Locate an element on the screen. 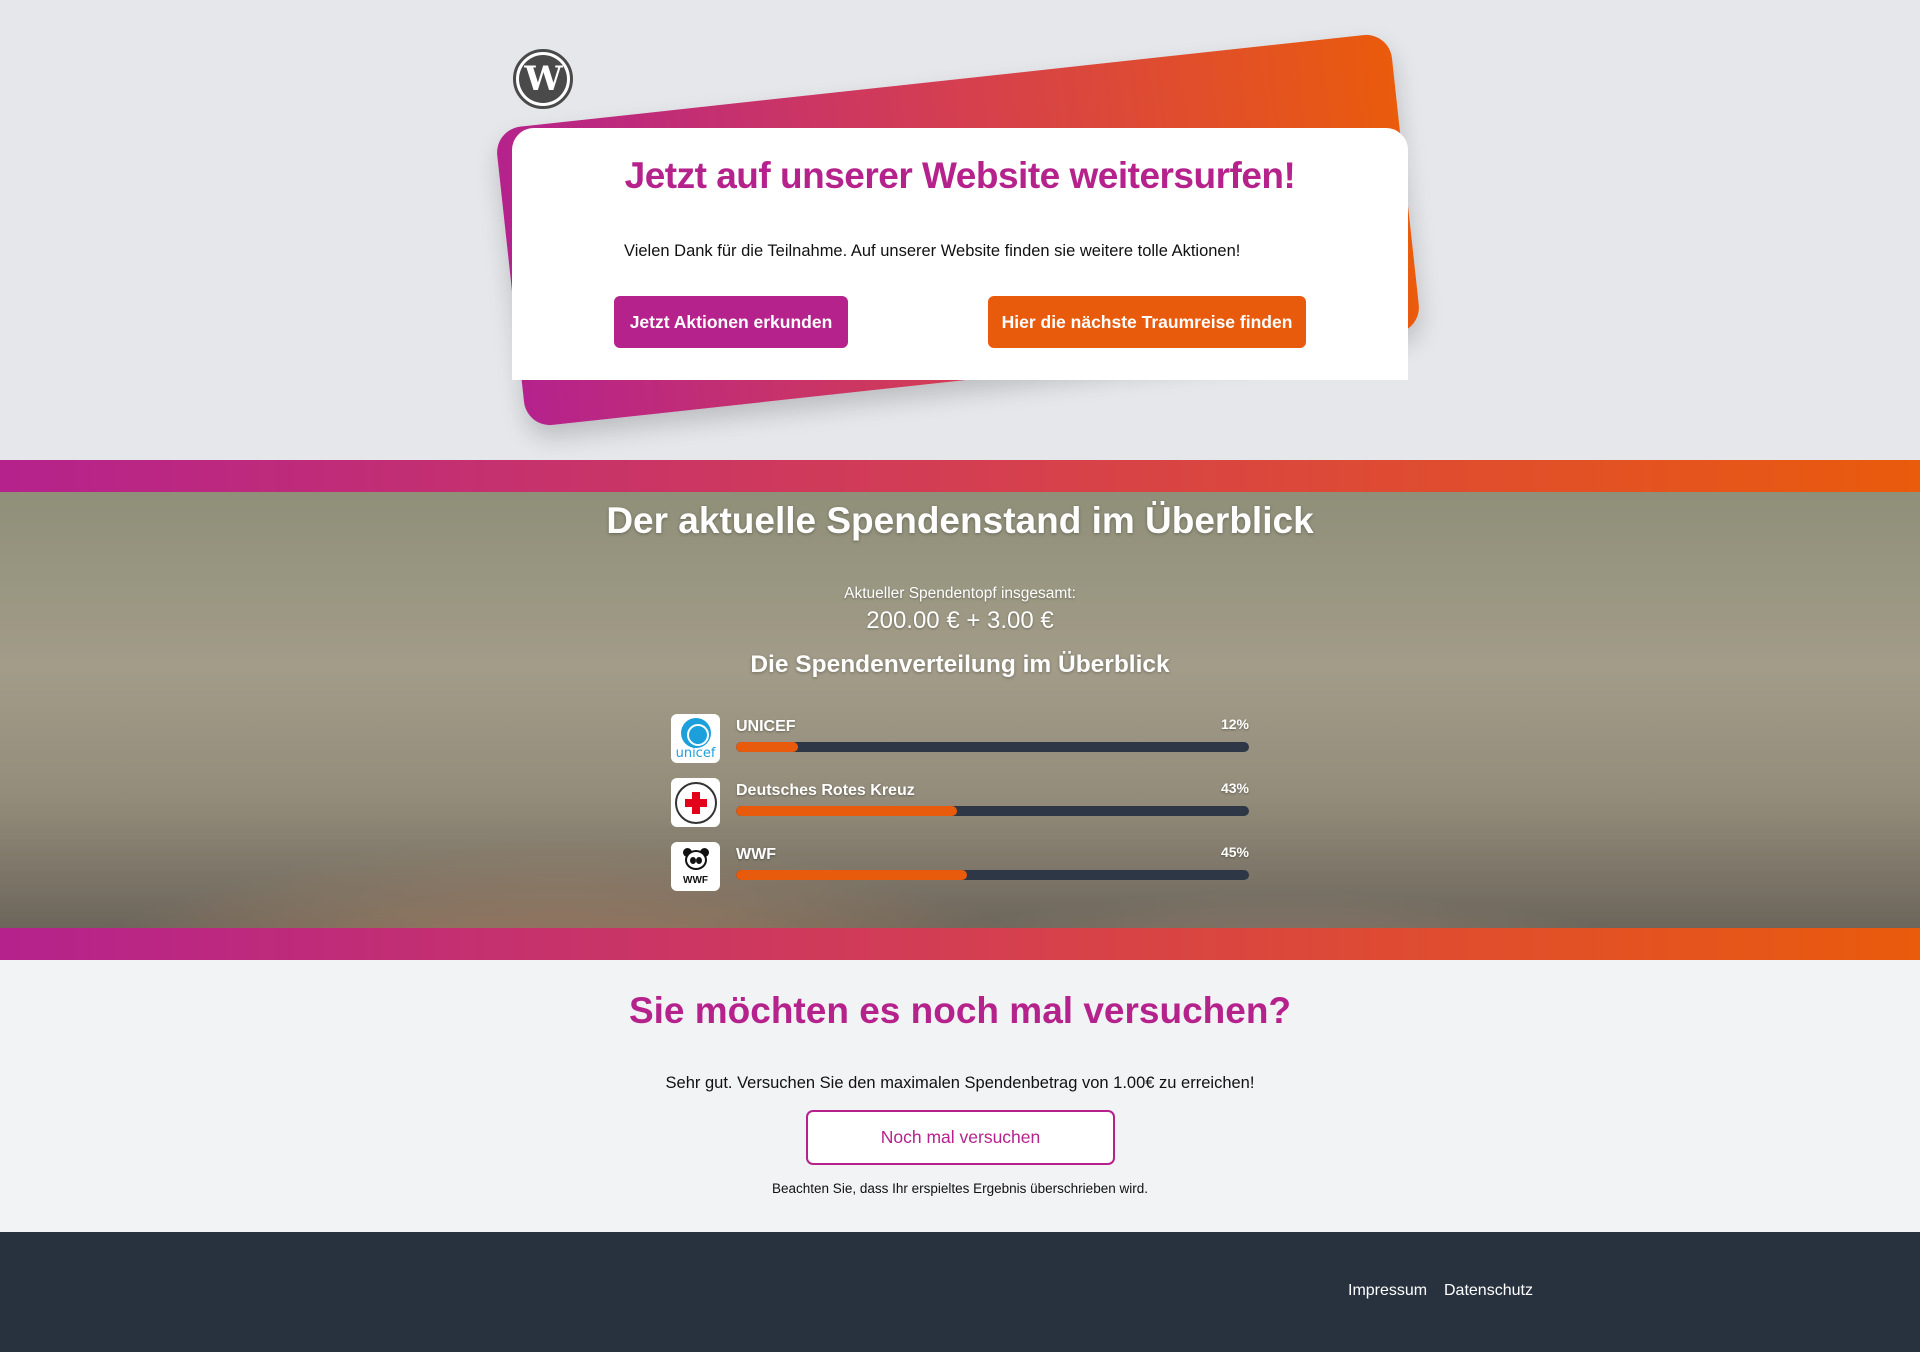  org-percent: 45% is located at coordinates (1234, 852).